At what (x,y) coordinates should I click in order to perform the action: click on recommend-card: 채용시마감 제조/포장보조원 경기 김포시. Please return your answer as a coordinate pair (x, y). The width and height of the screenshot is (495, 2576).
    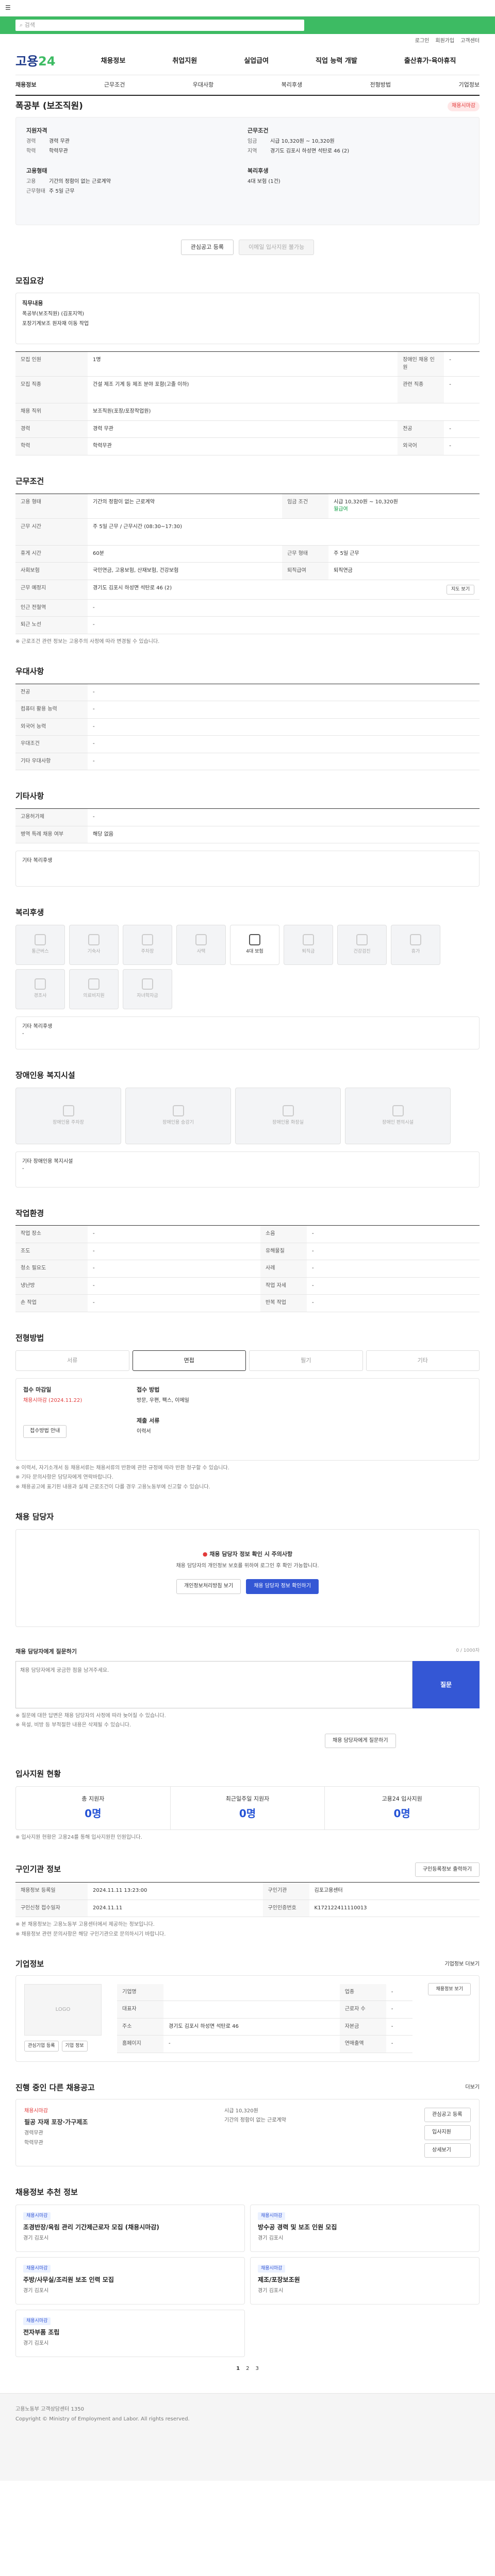
    Looking at the image, I should click on (365, 2280).